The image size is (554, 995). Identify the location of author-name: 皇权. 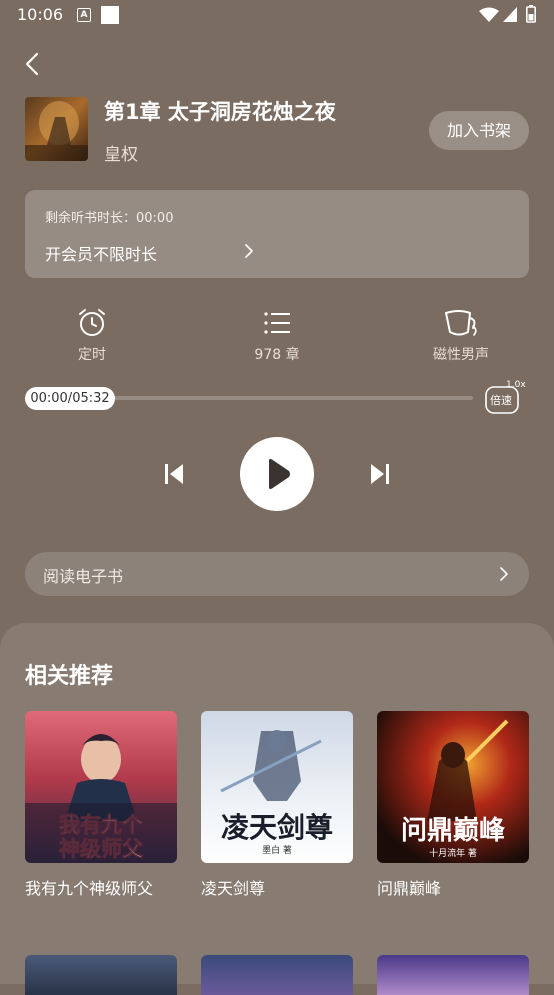
(121, 155).